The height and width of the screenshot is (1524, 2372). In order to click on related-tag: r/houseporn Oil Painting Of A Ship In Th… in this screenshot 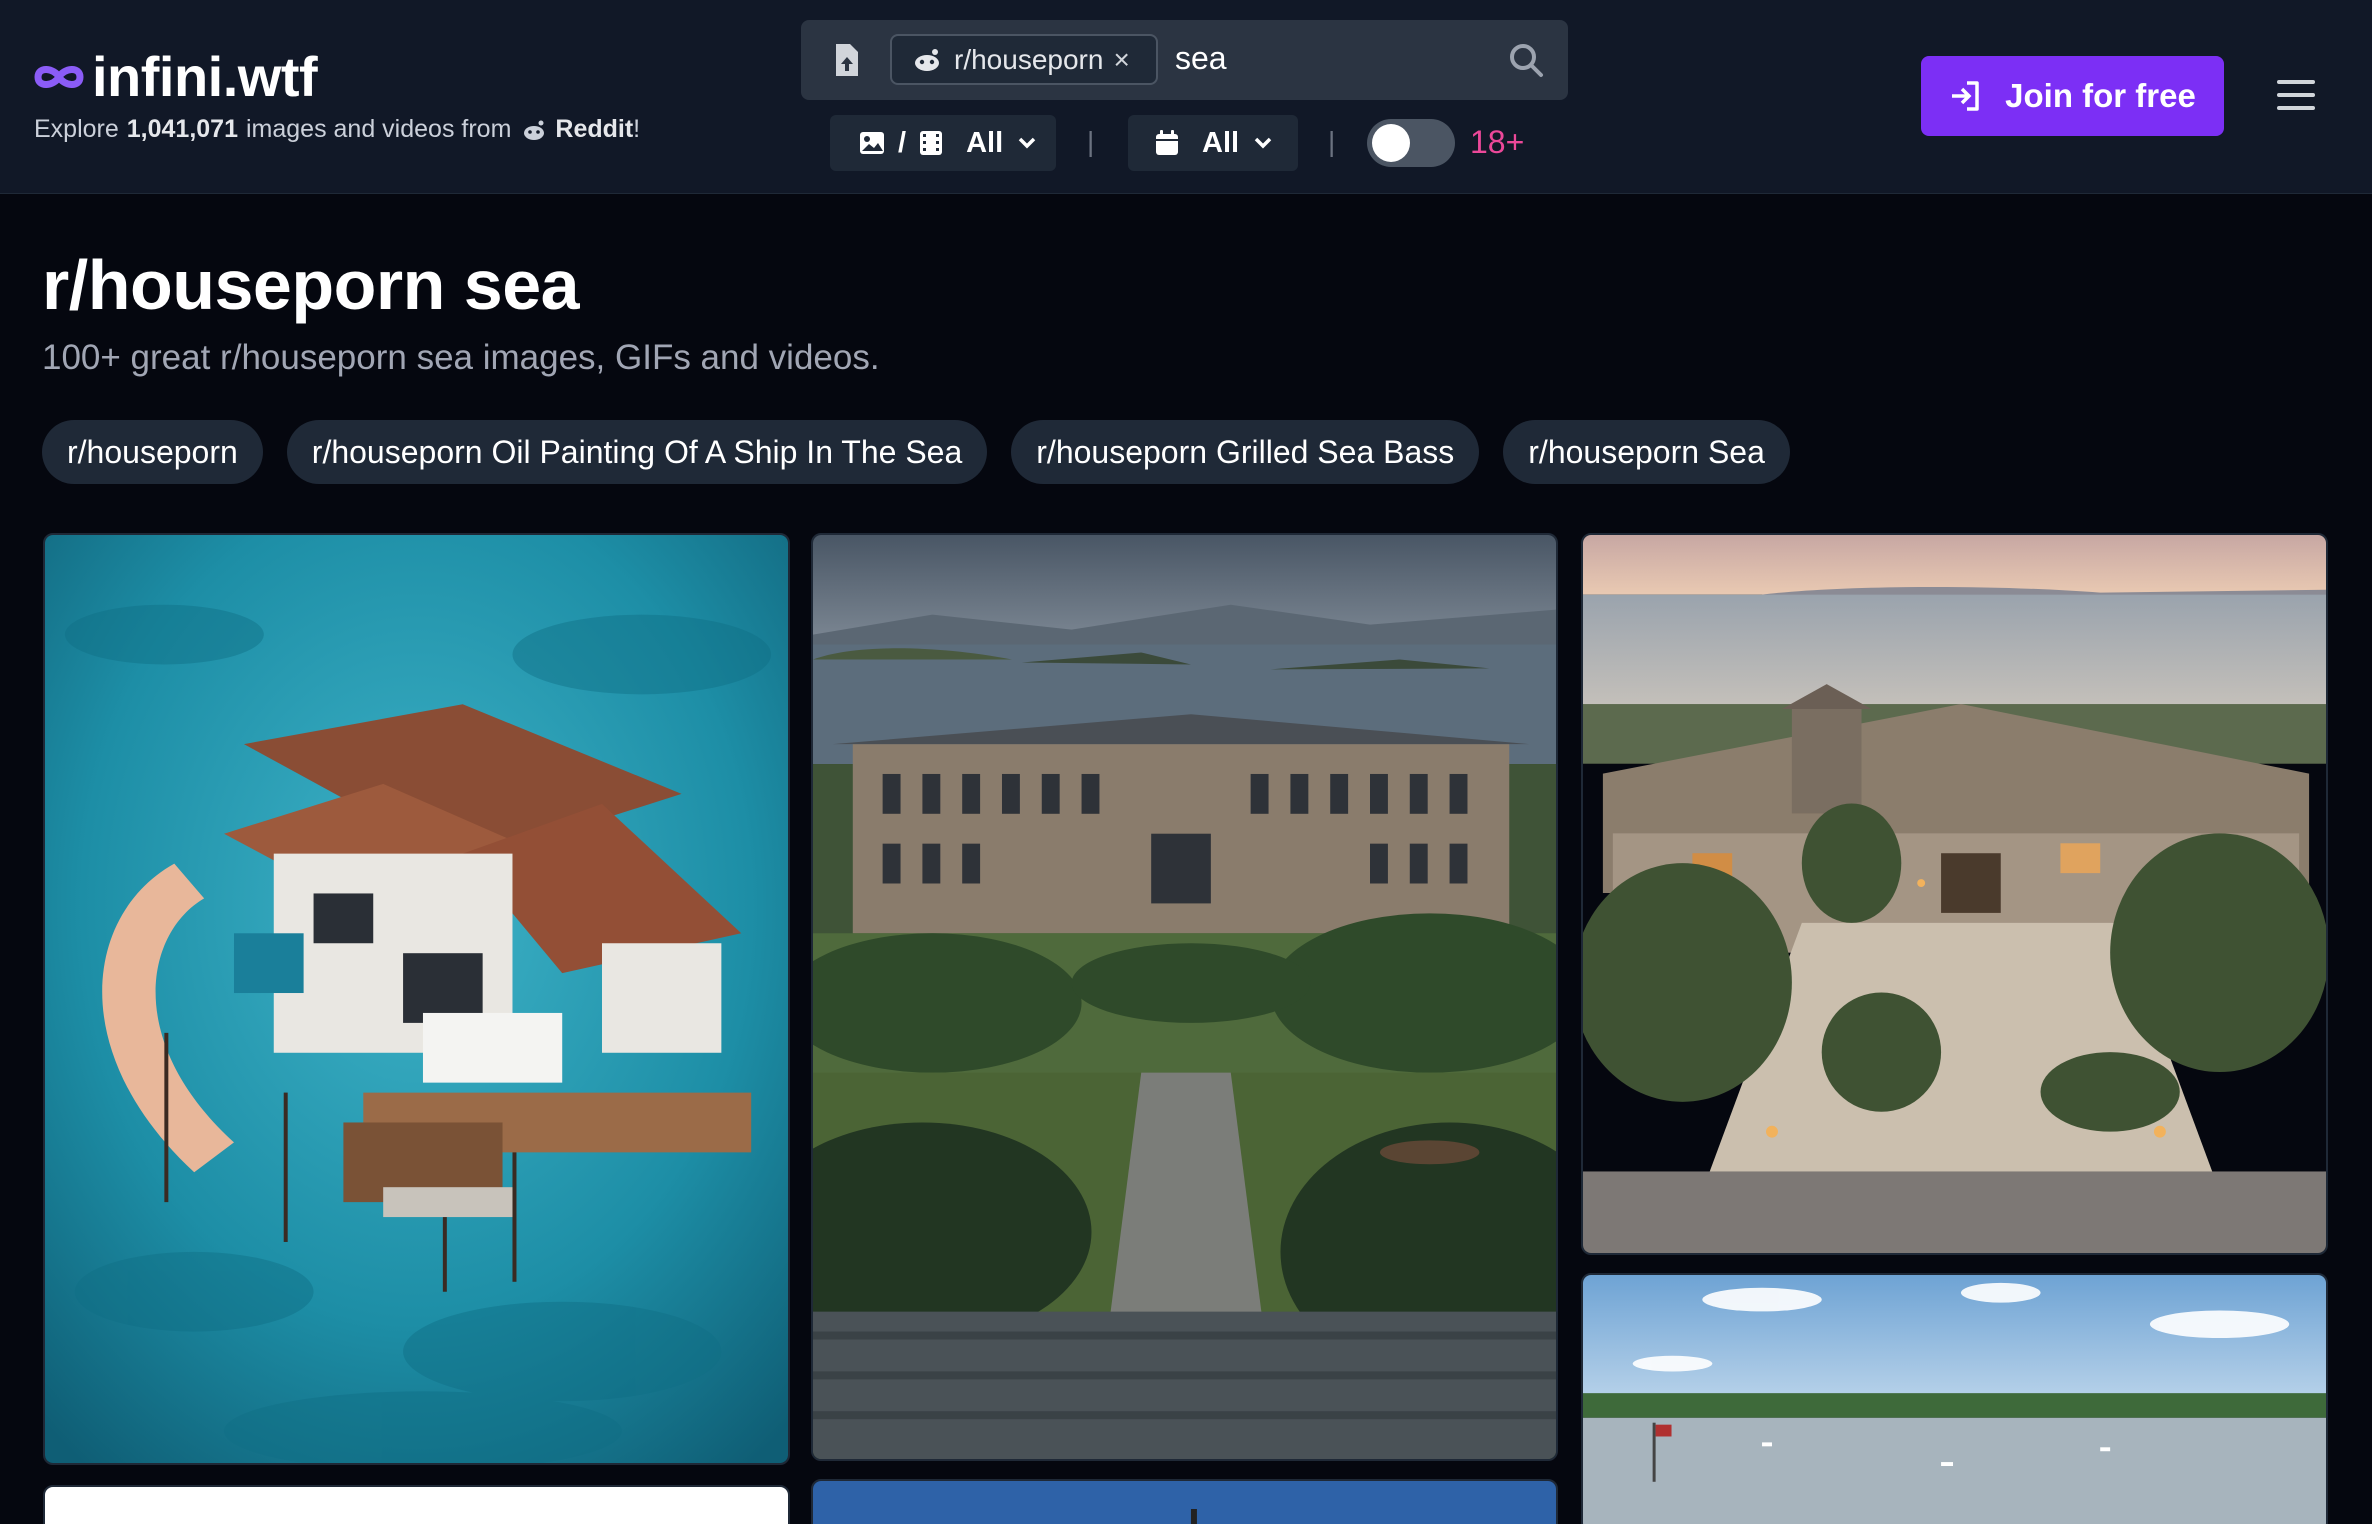, I will do `click(637, 452)`.